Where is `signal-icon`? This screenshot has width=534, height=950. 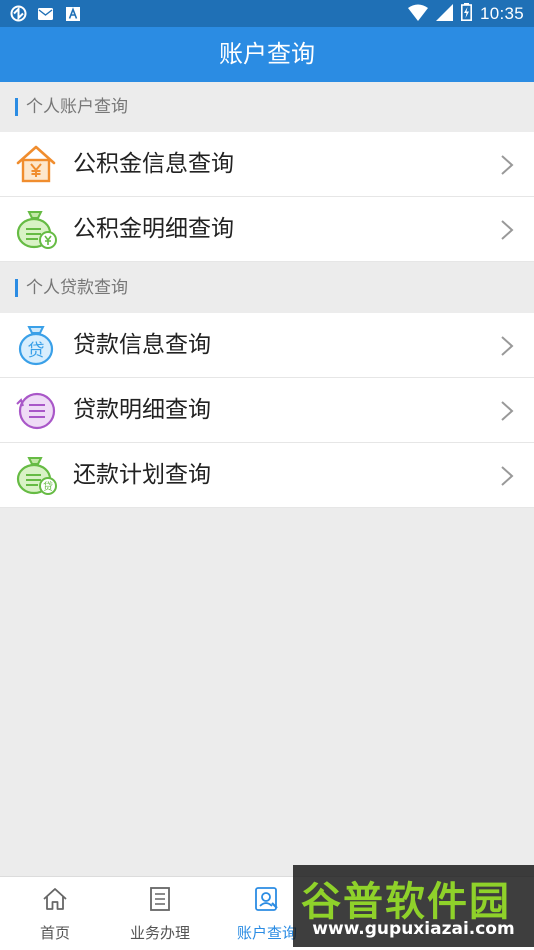 signal-icon is located at coordinates (444, 14).